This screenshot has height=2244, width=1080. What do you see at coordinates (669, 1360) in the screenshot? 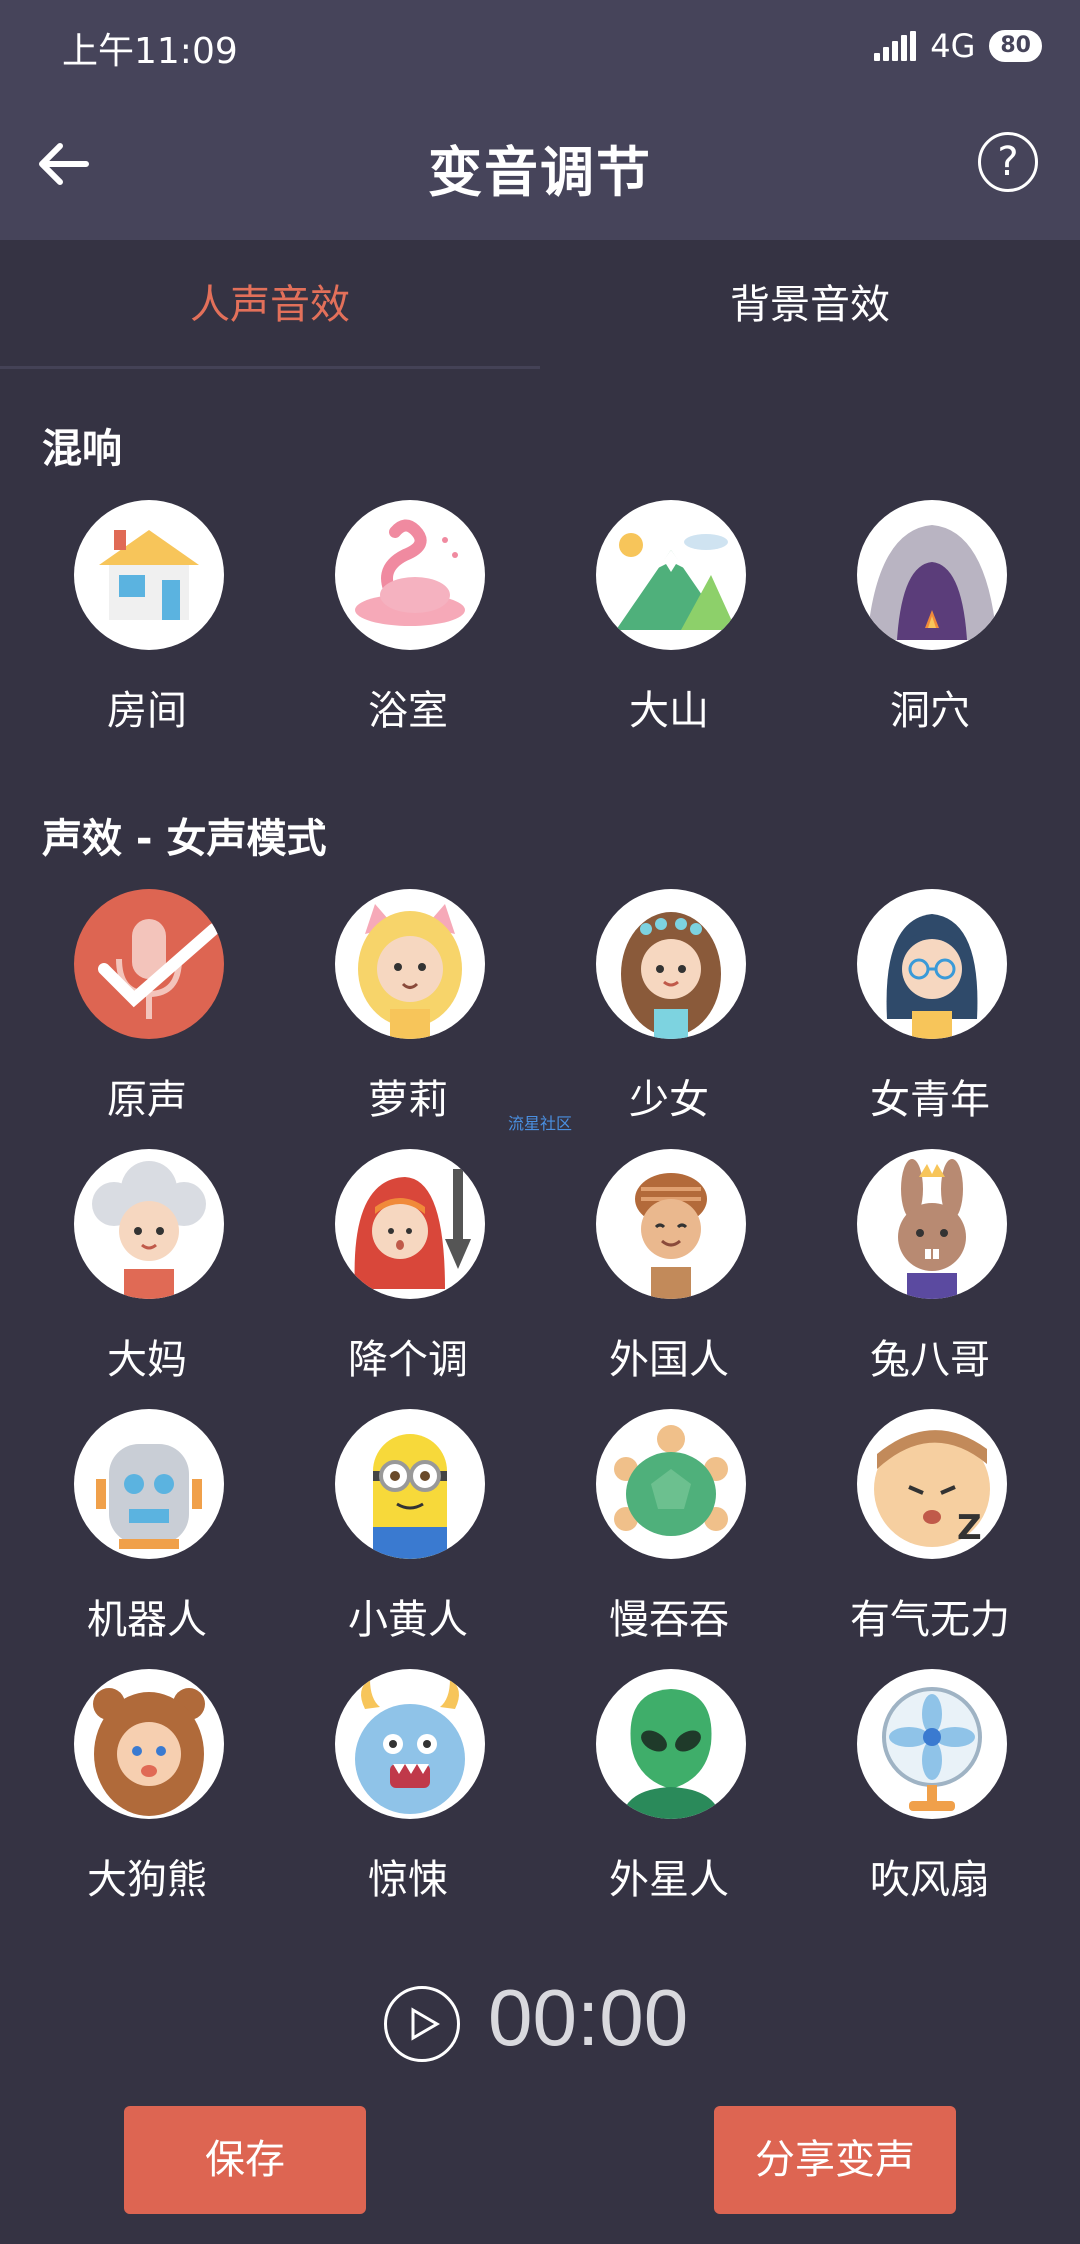
I see `effect-label: 外国人` at bounding box center [669, 1360].